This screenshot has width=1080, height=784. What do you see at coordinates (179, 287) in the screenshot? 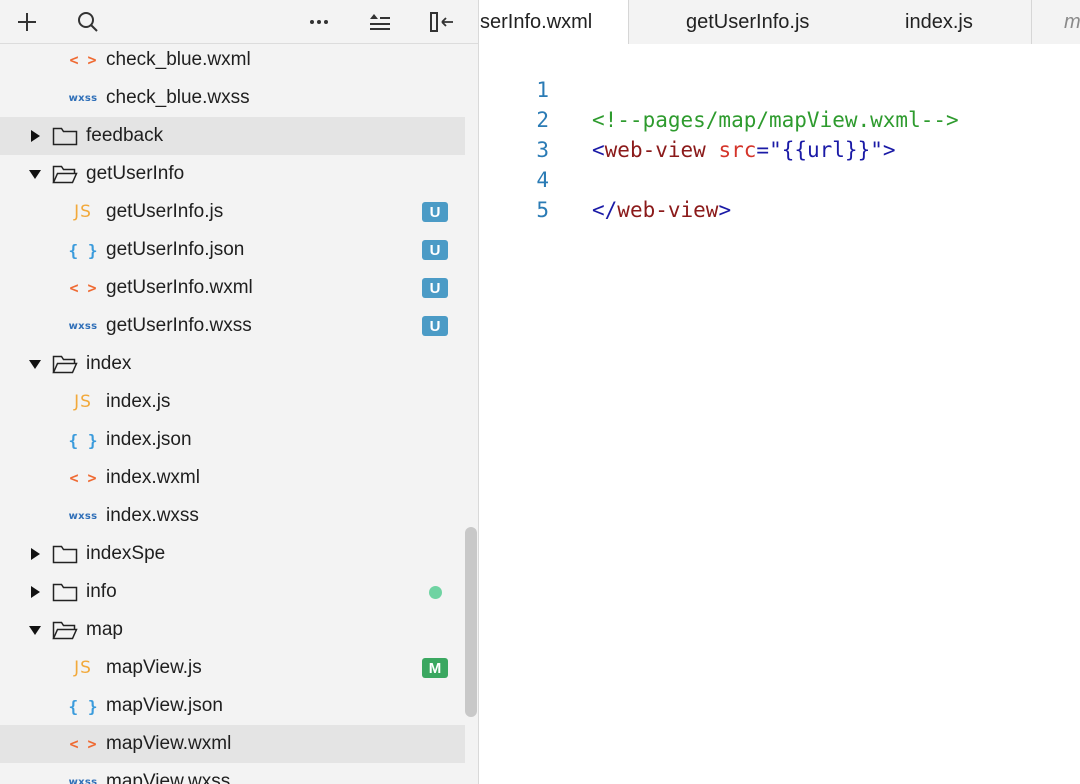
I see `tree-item-label: getUserInfo.wxml` at bounding box center [179, 287].